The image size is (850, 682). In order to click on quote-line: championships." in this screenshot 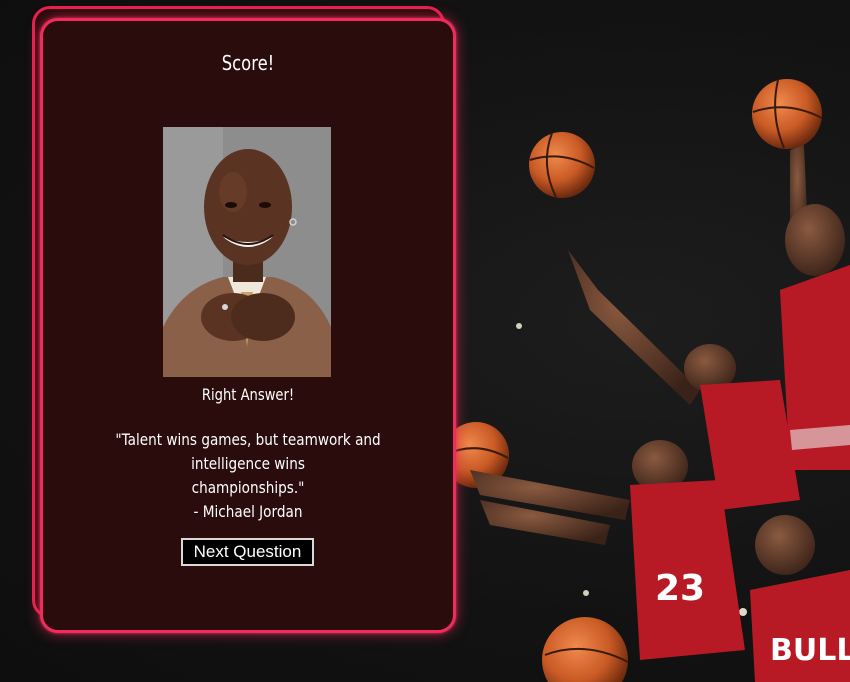, I will do `click(248, 487)`.